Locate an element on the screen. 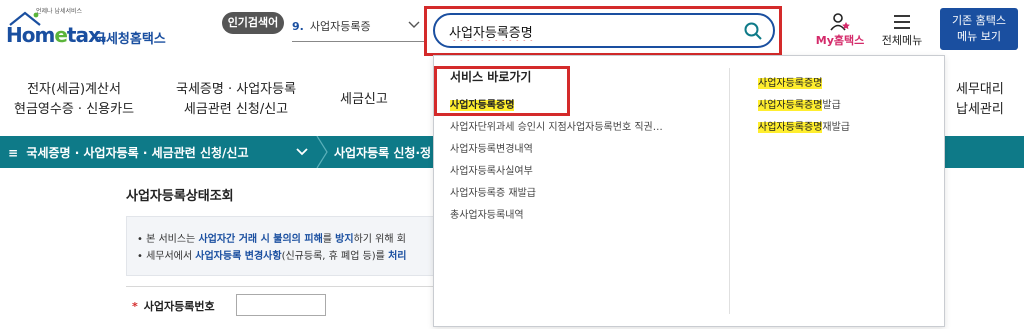  bizno-label: * 사업자등록번호 is located at coordinates (173, 306).